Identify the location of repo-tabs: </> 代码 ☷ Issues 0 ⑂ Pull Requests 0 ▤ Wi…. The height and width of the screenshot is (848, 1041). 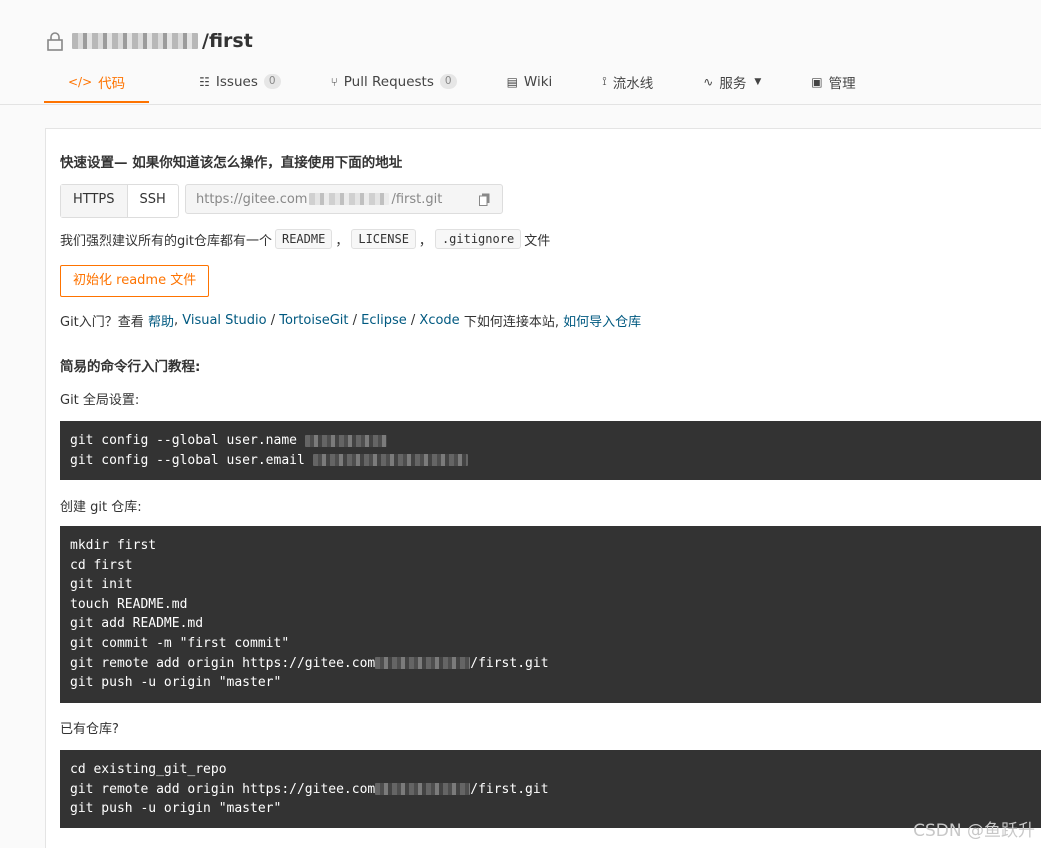
(473, 82).